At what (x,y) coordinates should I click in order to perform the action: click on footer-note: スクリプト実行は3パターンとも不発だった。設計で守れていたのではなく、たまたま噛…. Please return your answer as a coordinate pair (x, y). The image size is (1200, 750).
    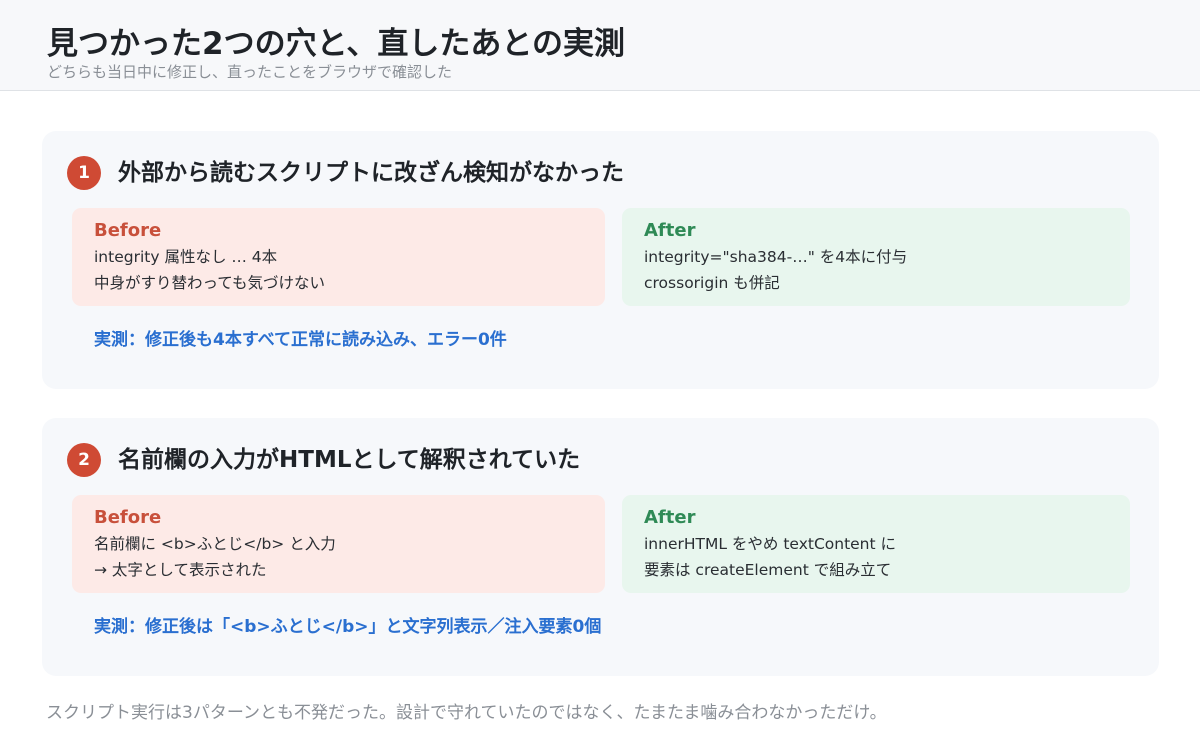
    Looking at the image, I should click on (466, 713).